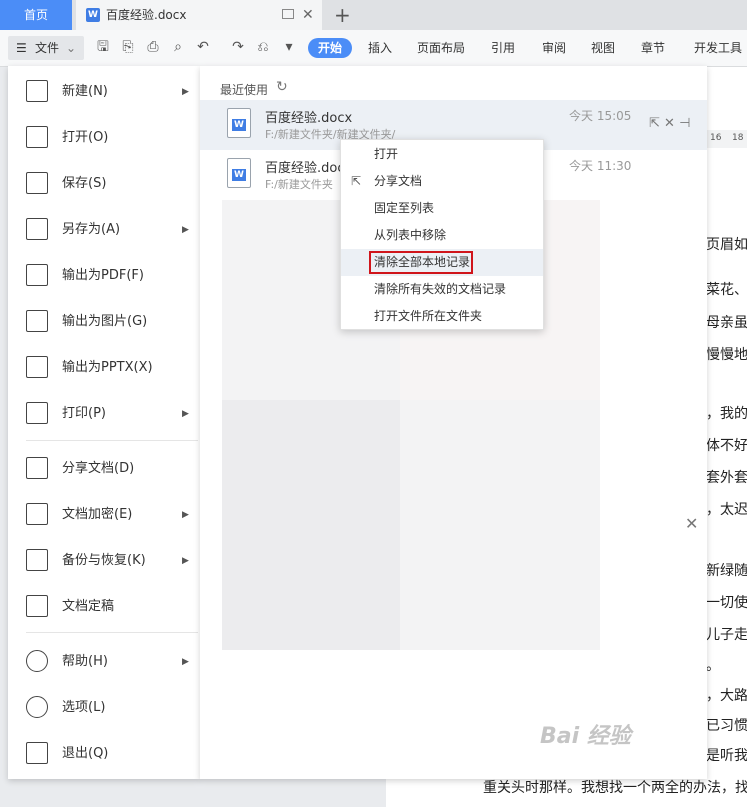 Image resolution: width=747 pixels, height=807 pixels. Describe the element at coordinates (84, 707) in the screenshot. I see `menu-item-label: 选项(L)` at that location.